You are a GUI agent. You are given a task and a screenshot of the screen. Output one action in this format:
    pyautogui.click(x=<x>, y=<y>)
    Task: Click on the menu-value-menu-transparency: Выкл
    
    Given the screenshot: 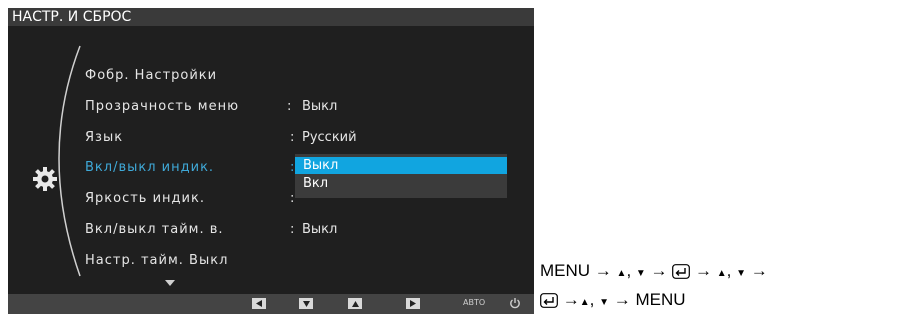 What is the action you would take?
    pyautogui.click(x=320, y=106)
    